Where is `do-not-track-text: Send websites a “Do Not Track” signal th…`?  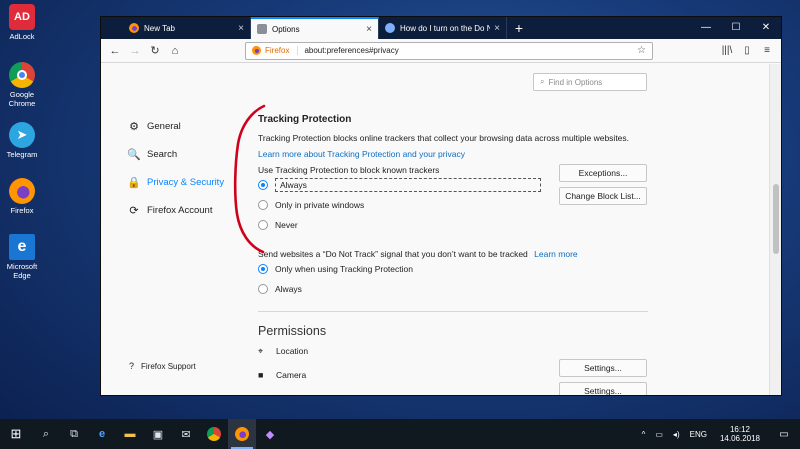
do-not-track-text: Send websites a “Do Not Track” signal th… is located at coordinates (454, 254).